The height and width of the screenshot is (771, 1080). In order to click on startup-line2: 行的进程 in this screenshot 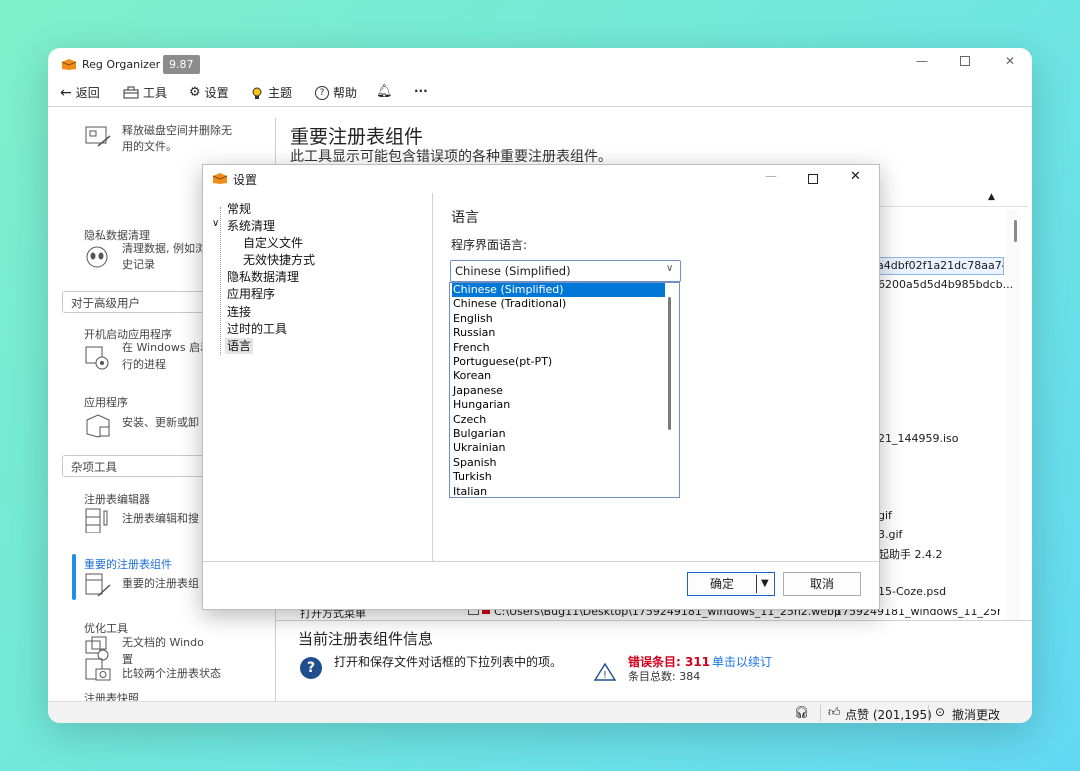, I will do `click(144, 364)`.